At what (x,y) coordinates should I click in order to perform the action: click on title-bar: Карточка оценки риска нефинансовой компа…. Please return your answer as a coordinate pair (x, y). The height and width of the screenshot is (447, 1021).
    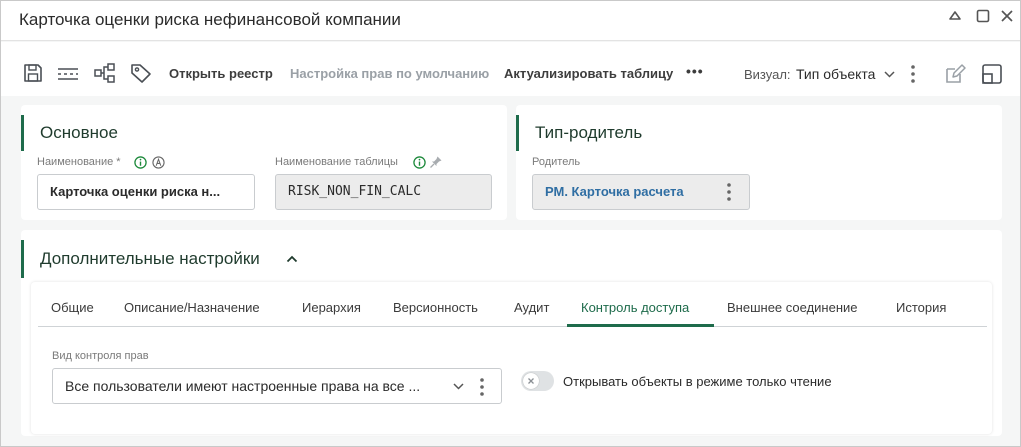
    Looking at the image, I should click on (510, 21).